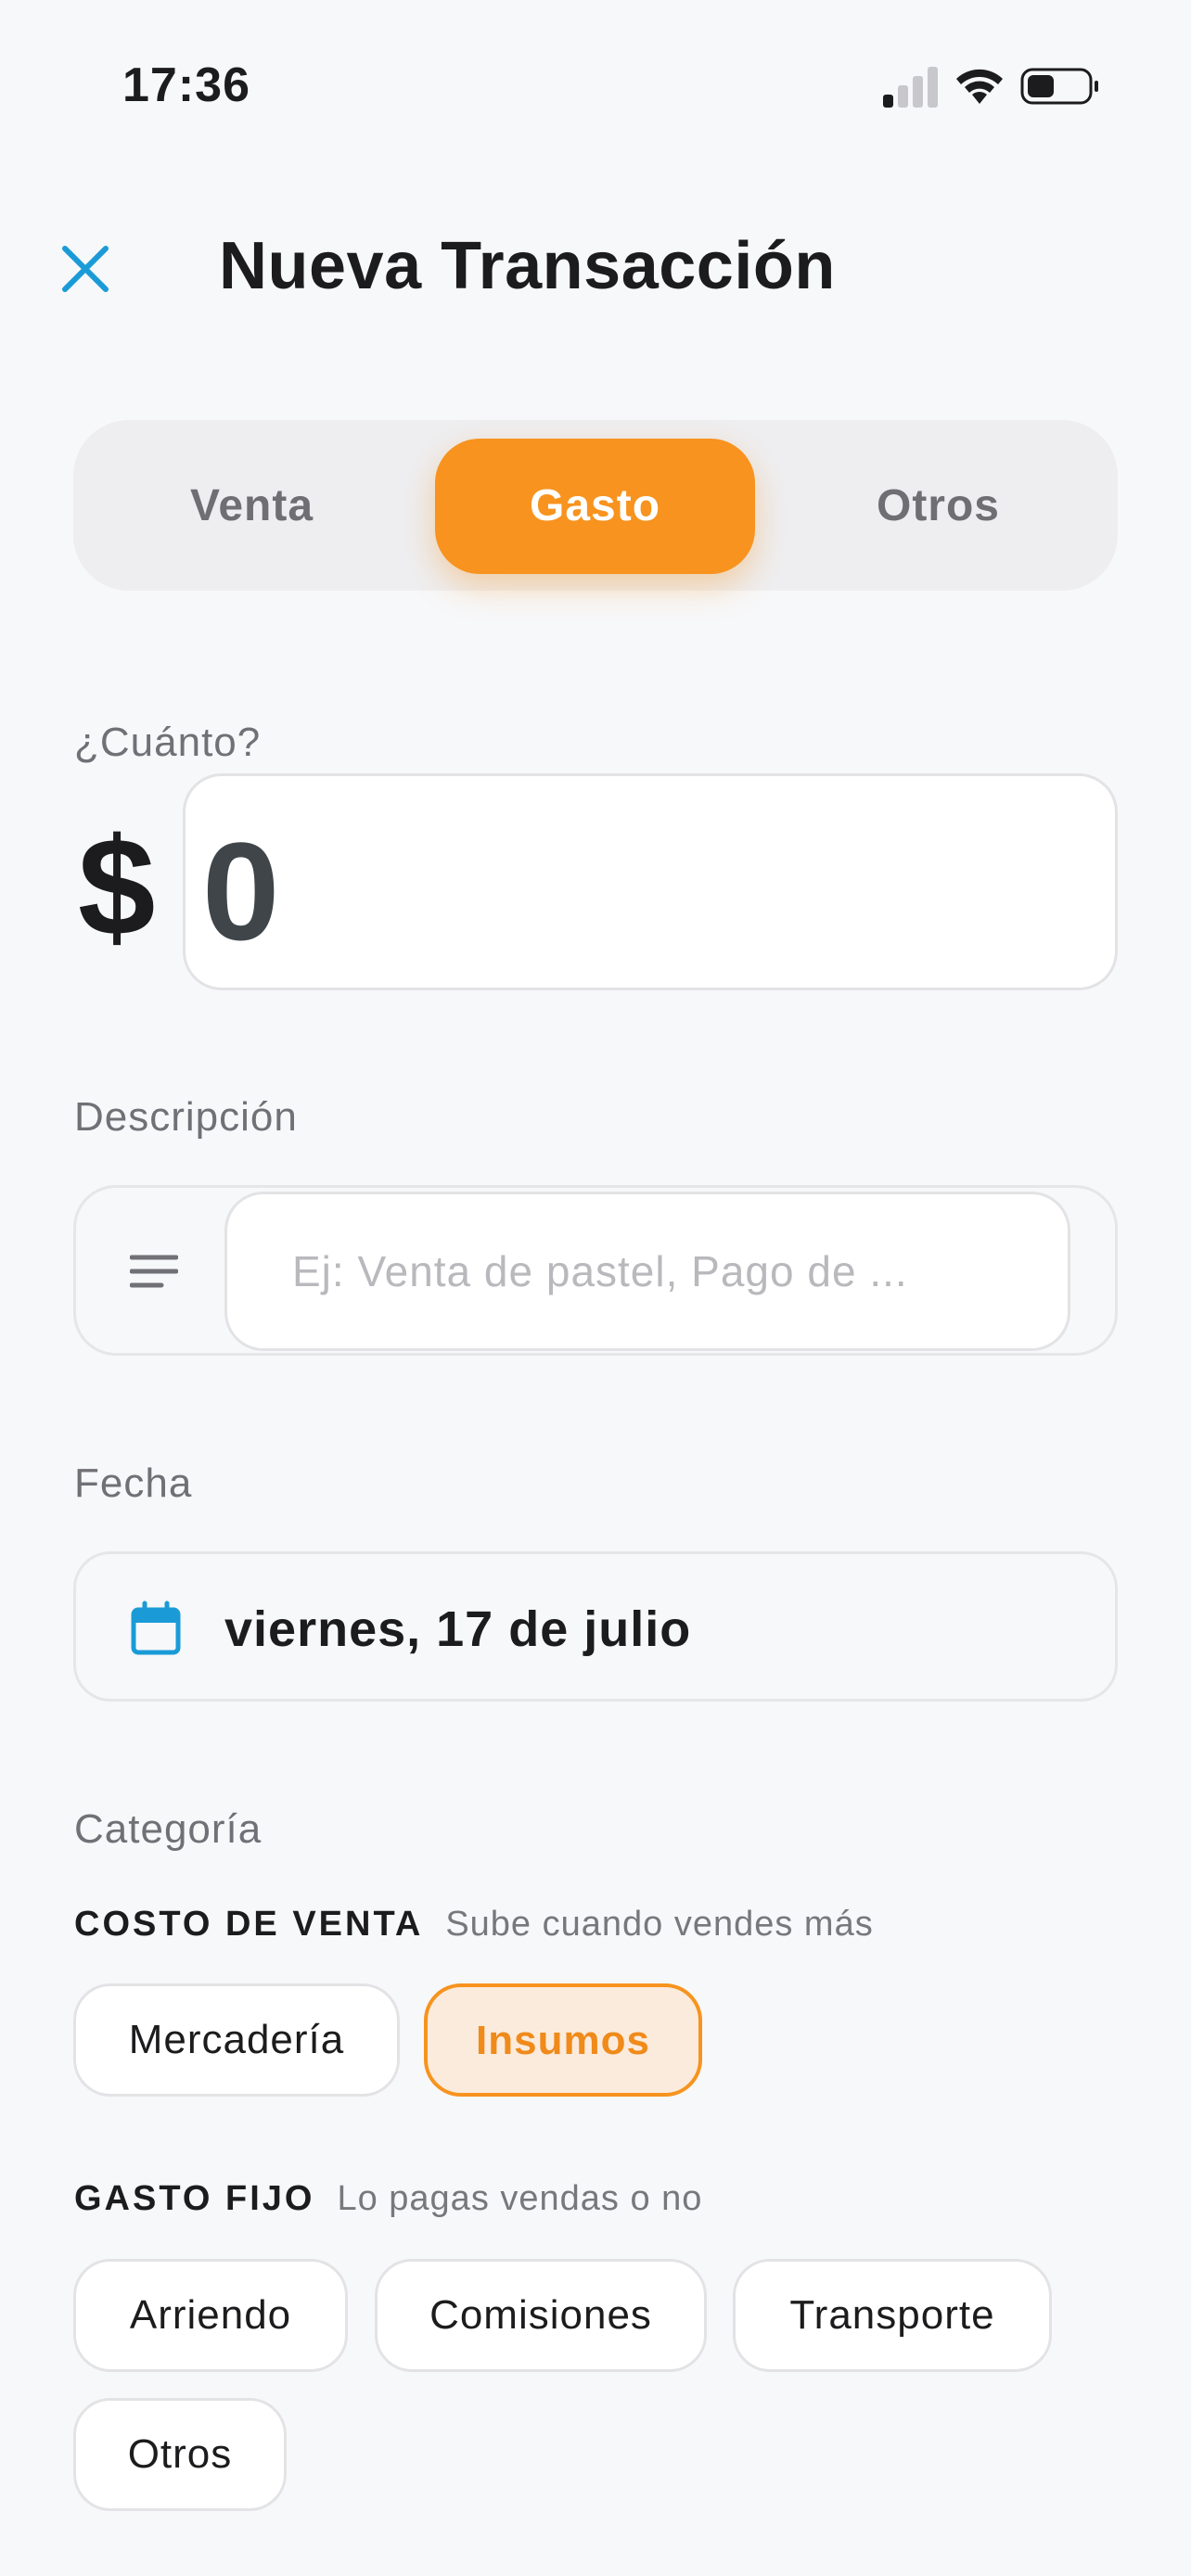 This screenshot has height=2576, width=1191. What do you see at coordinates (1059, 87) in the screenshot?
I see `battery-icon` at bounding box center [1059, 87].